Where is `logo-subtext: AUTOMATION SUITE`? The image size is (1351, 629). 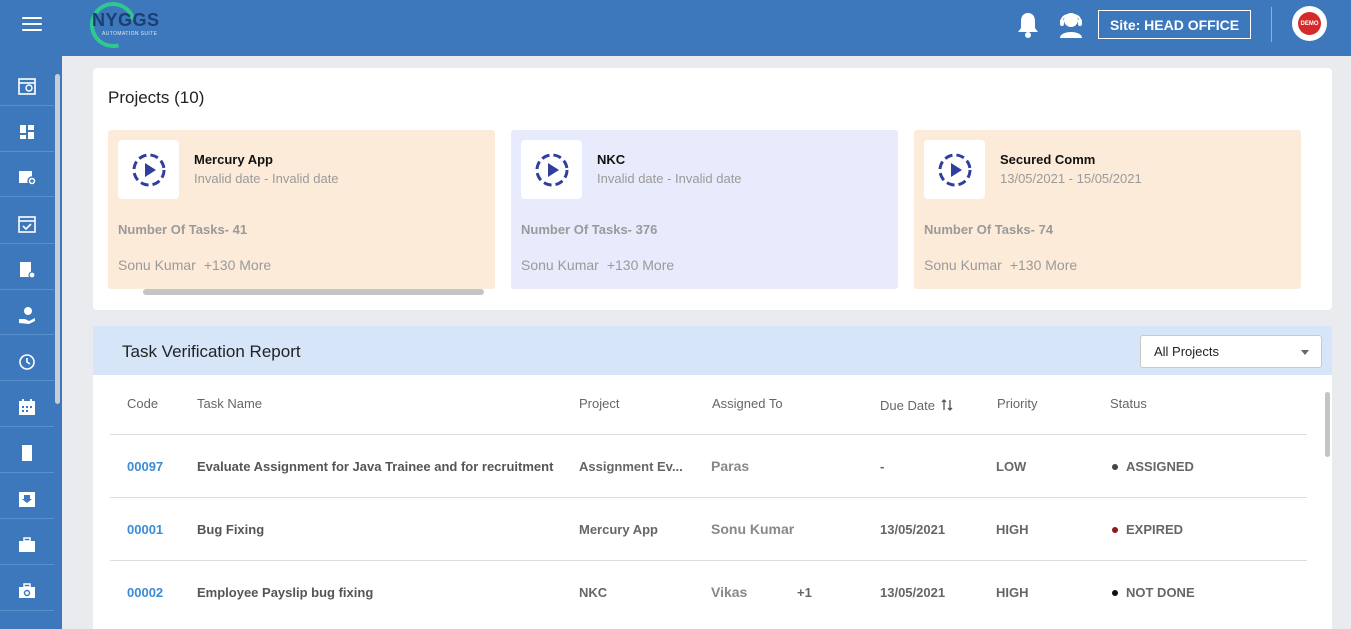
logo-subtext: AUTOMATION SUITE is located at coordinates (130, 34).